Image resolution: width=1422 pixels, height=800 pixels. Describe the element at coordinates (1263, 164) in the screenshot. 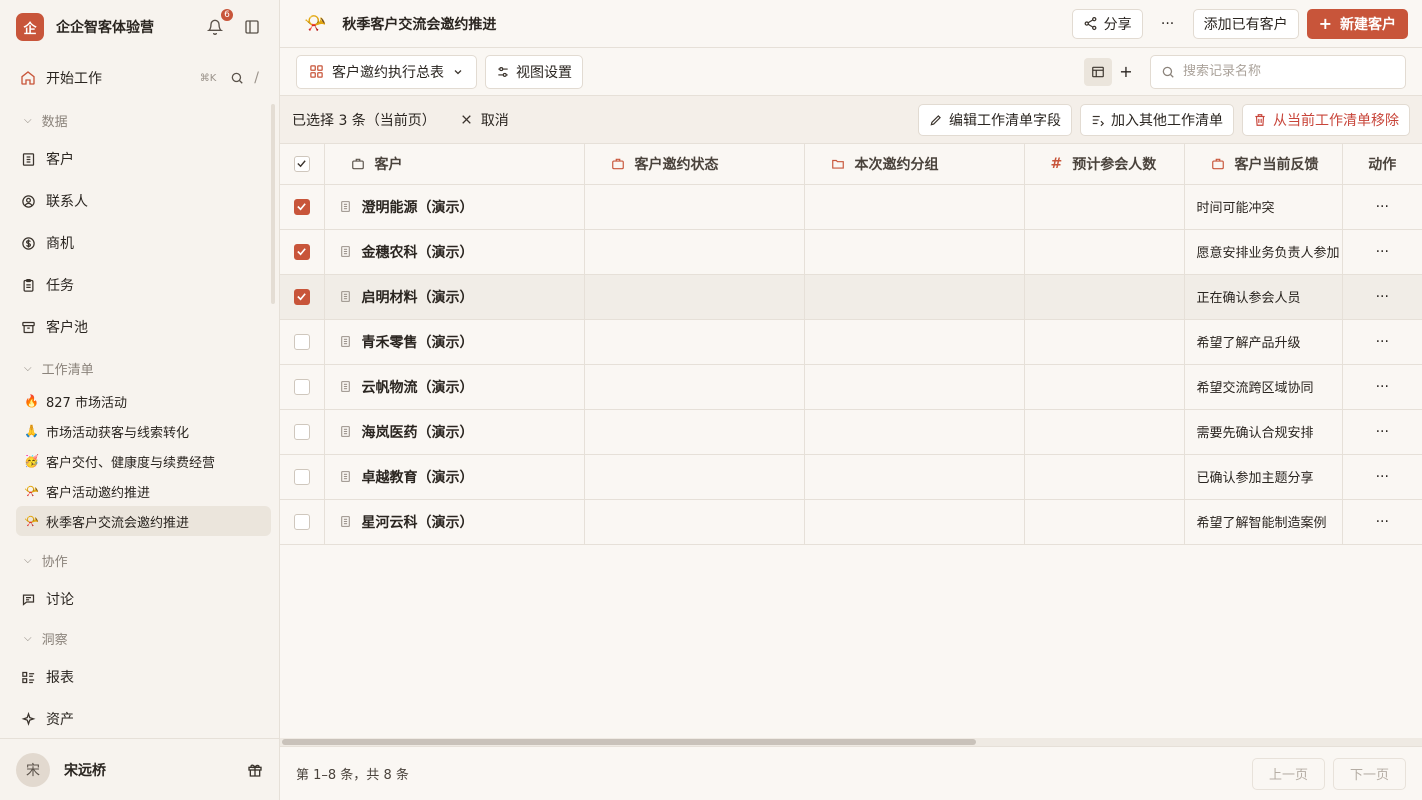

I see `column-header-feedback: 客户当前反馈` at that location.